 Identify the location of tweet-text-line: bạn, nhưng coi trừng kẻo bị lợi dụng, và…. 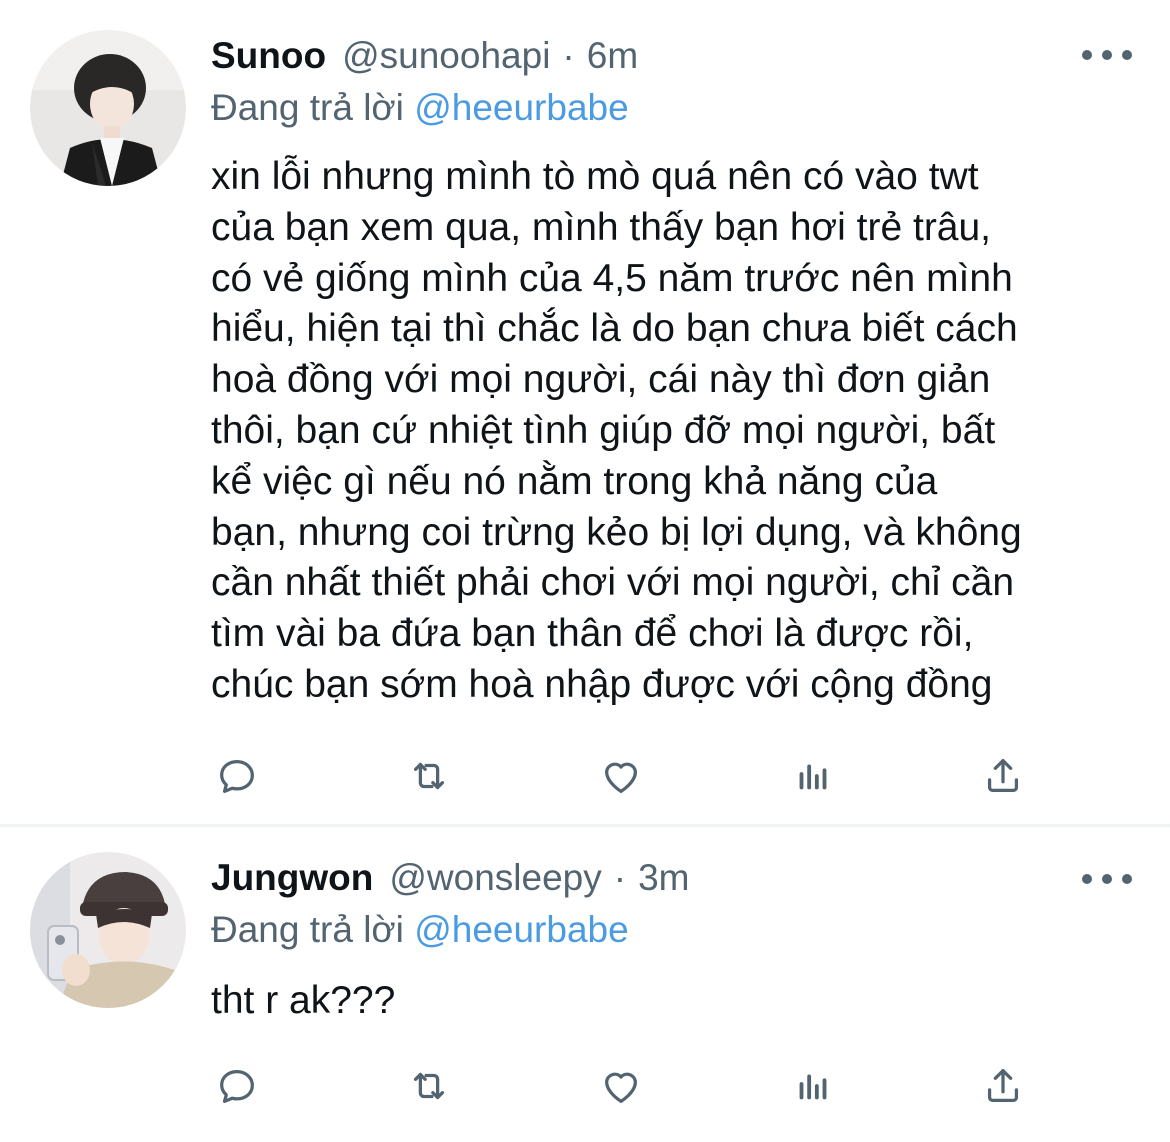
(616, 532).